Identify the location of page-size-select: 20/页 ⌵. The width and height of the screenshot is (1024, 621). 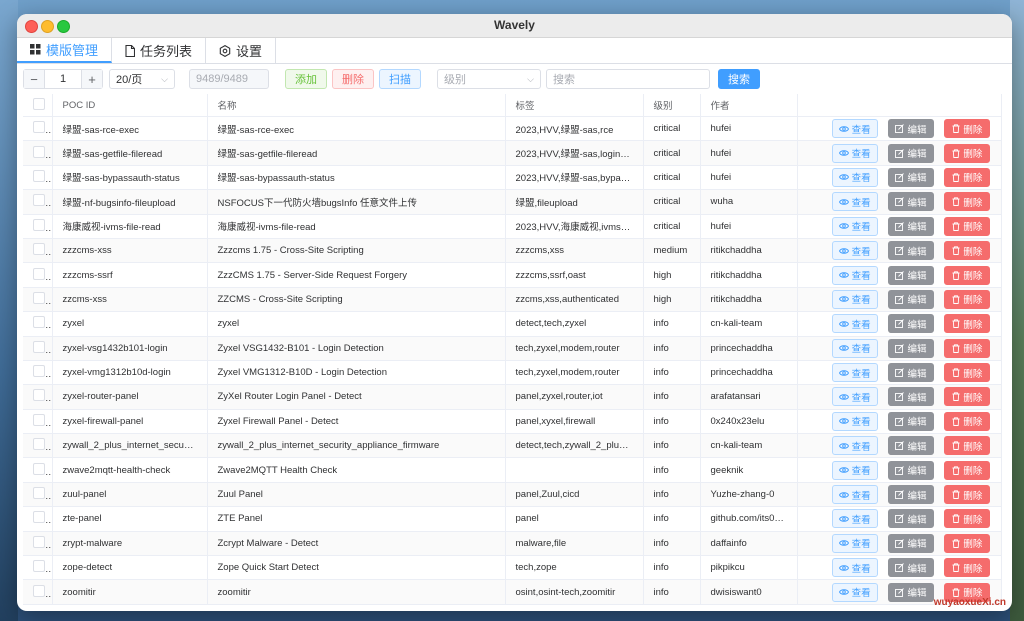
(142, 79).